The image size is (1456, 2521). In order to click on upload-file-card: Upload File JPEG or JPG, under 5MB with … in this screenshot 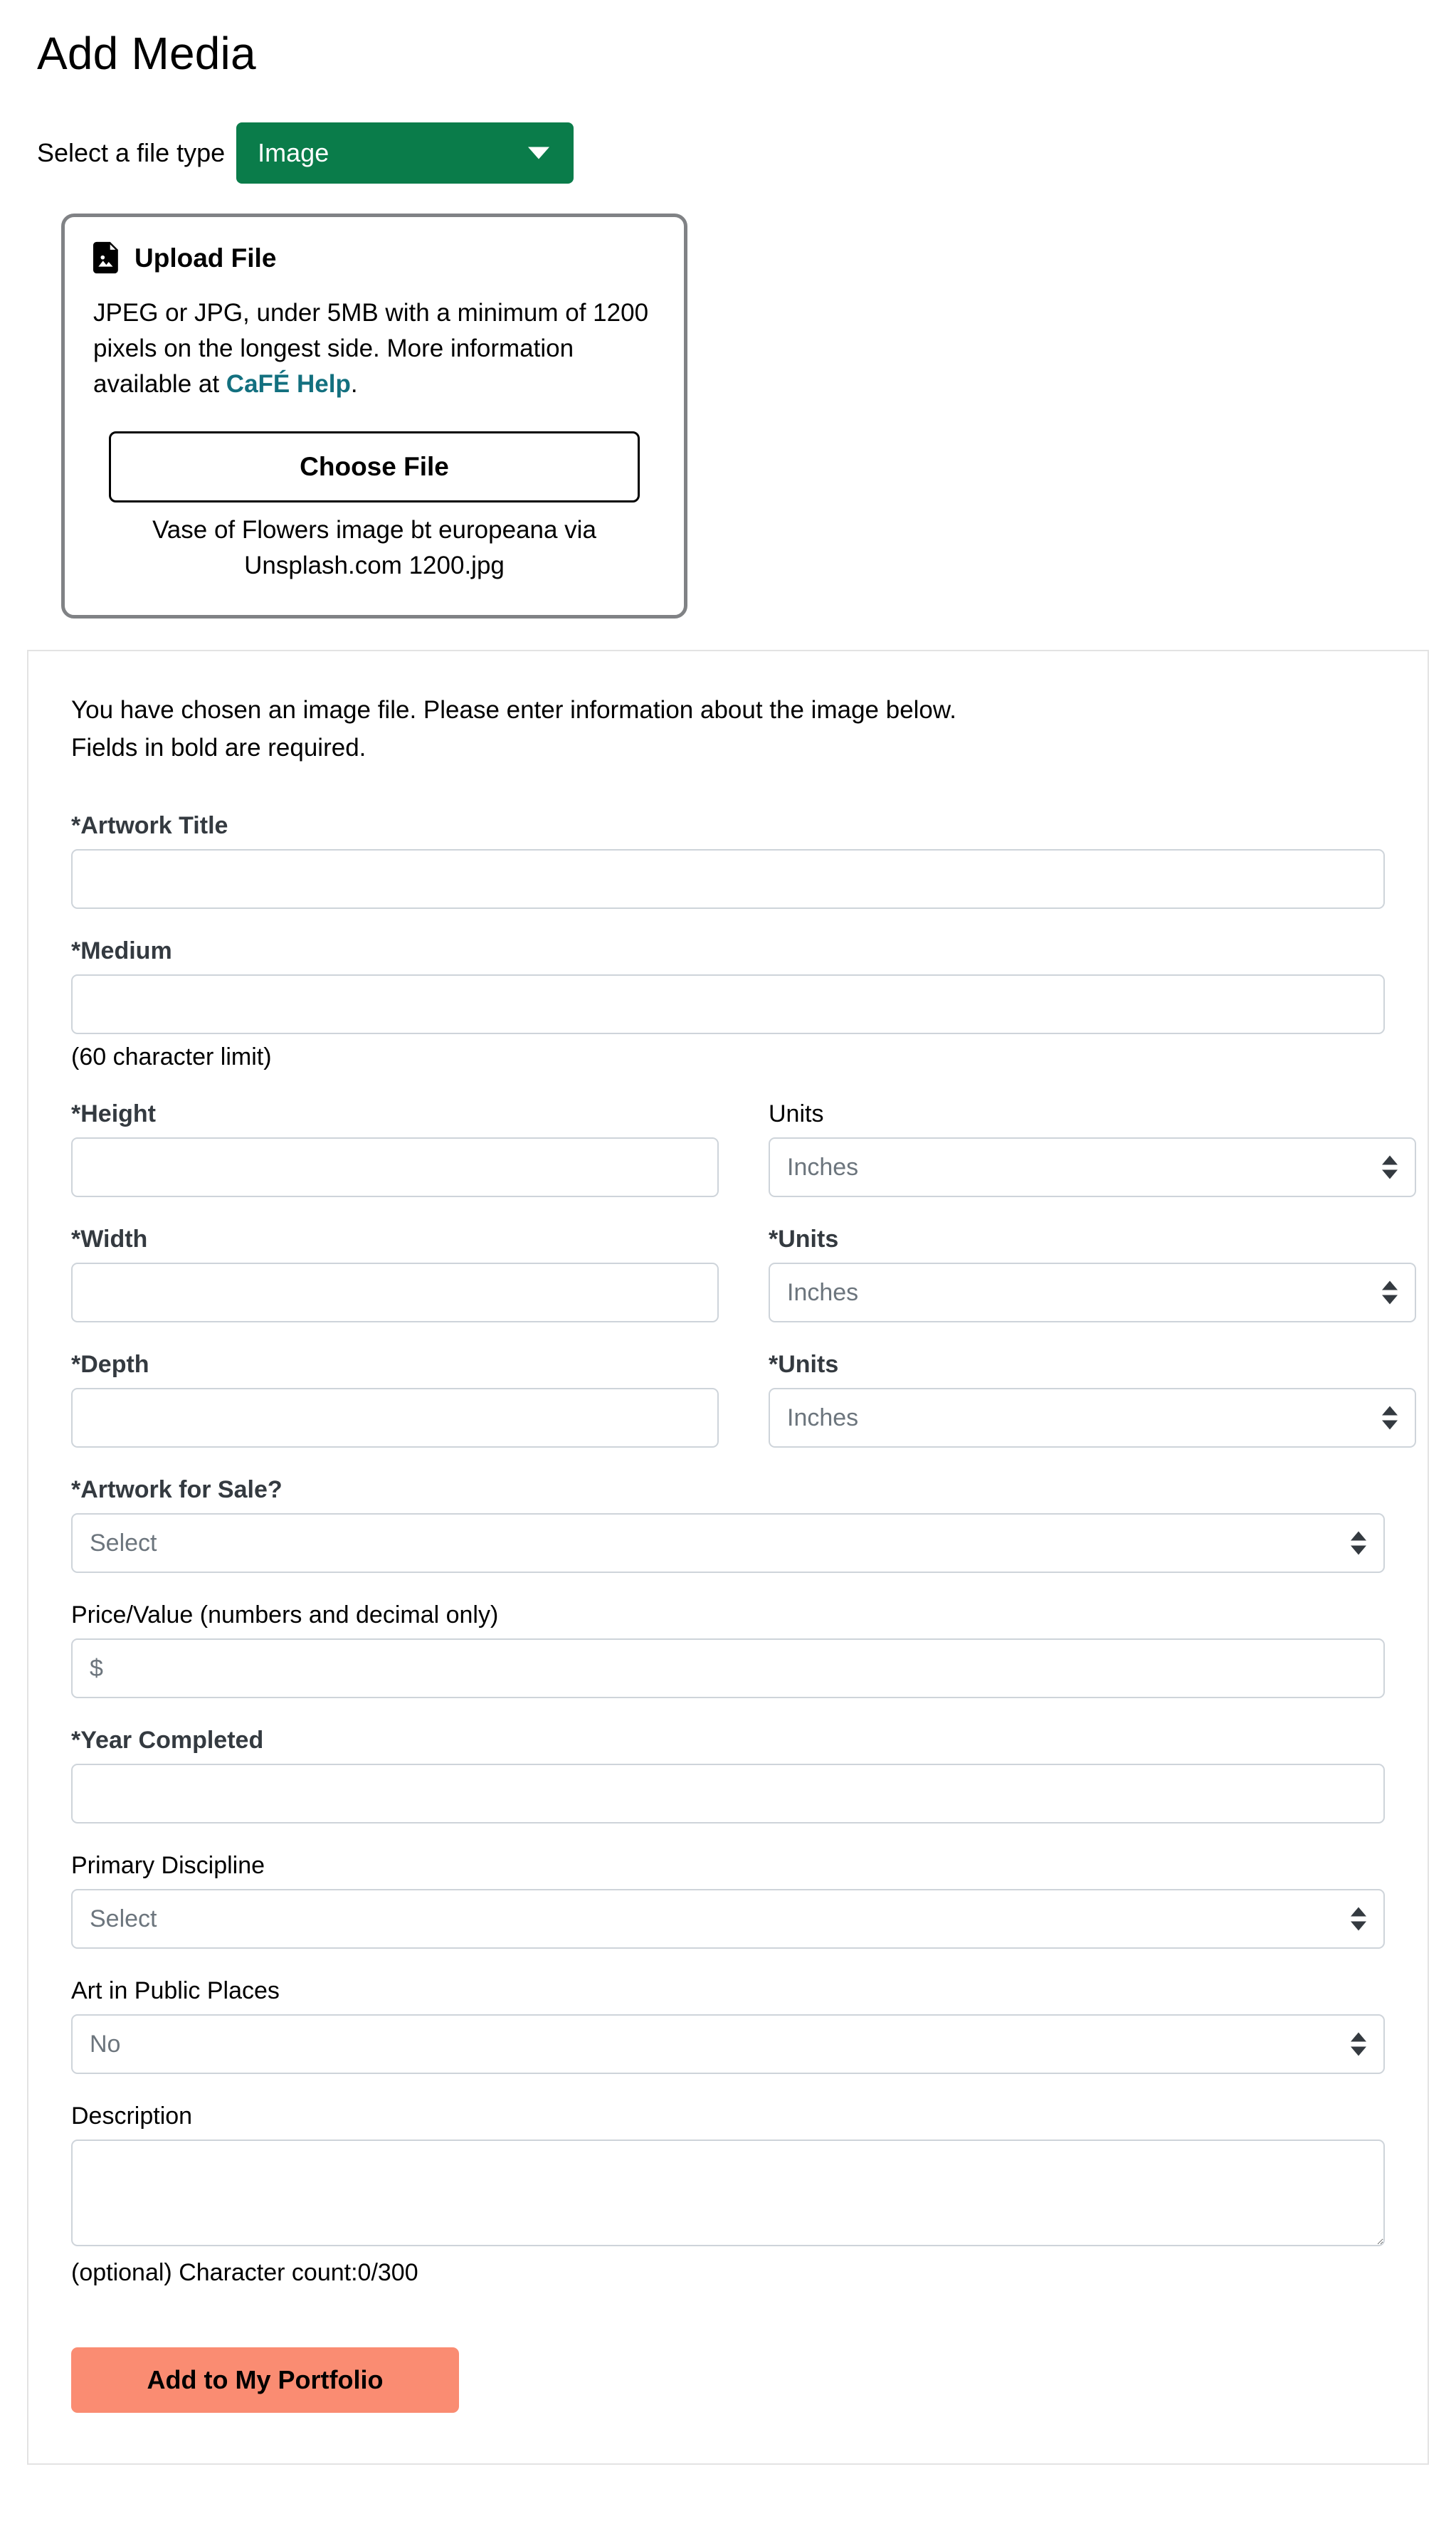, I will do `click(374, 417)`.